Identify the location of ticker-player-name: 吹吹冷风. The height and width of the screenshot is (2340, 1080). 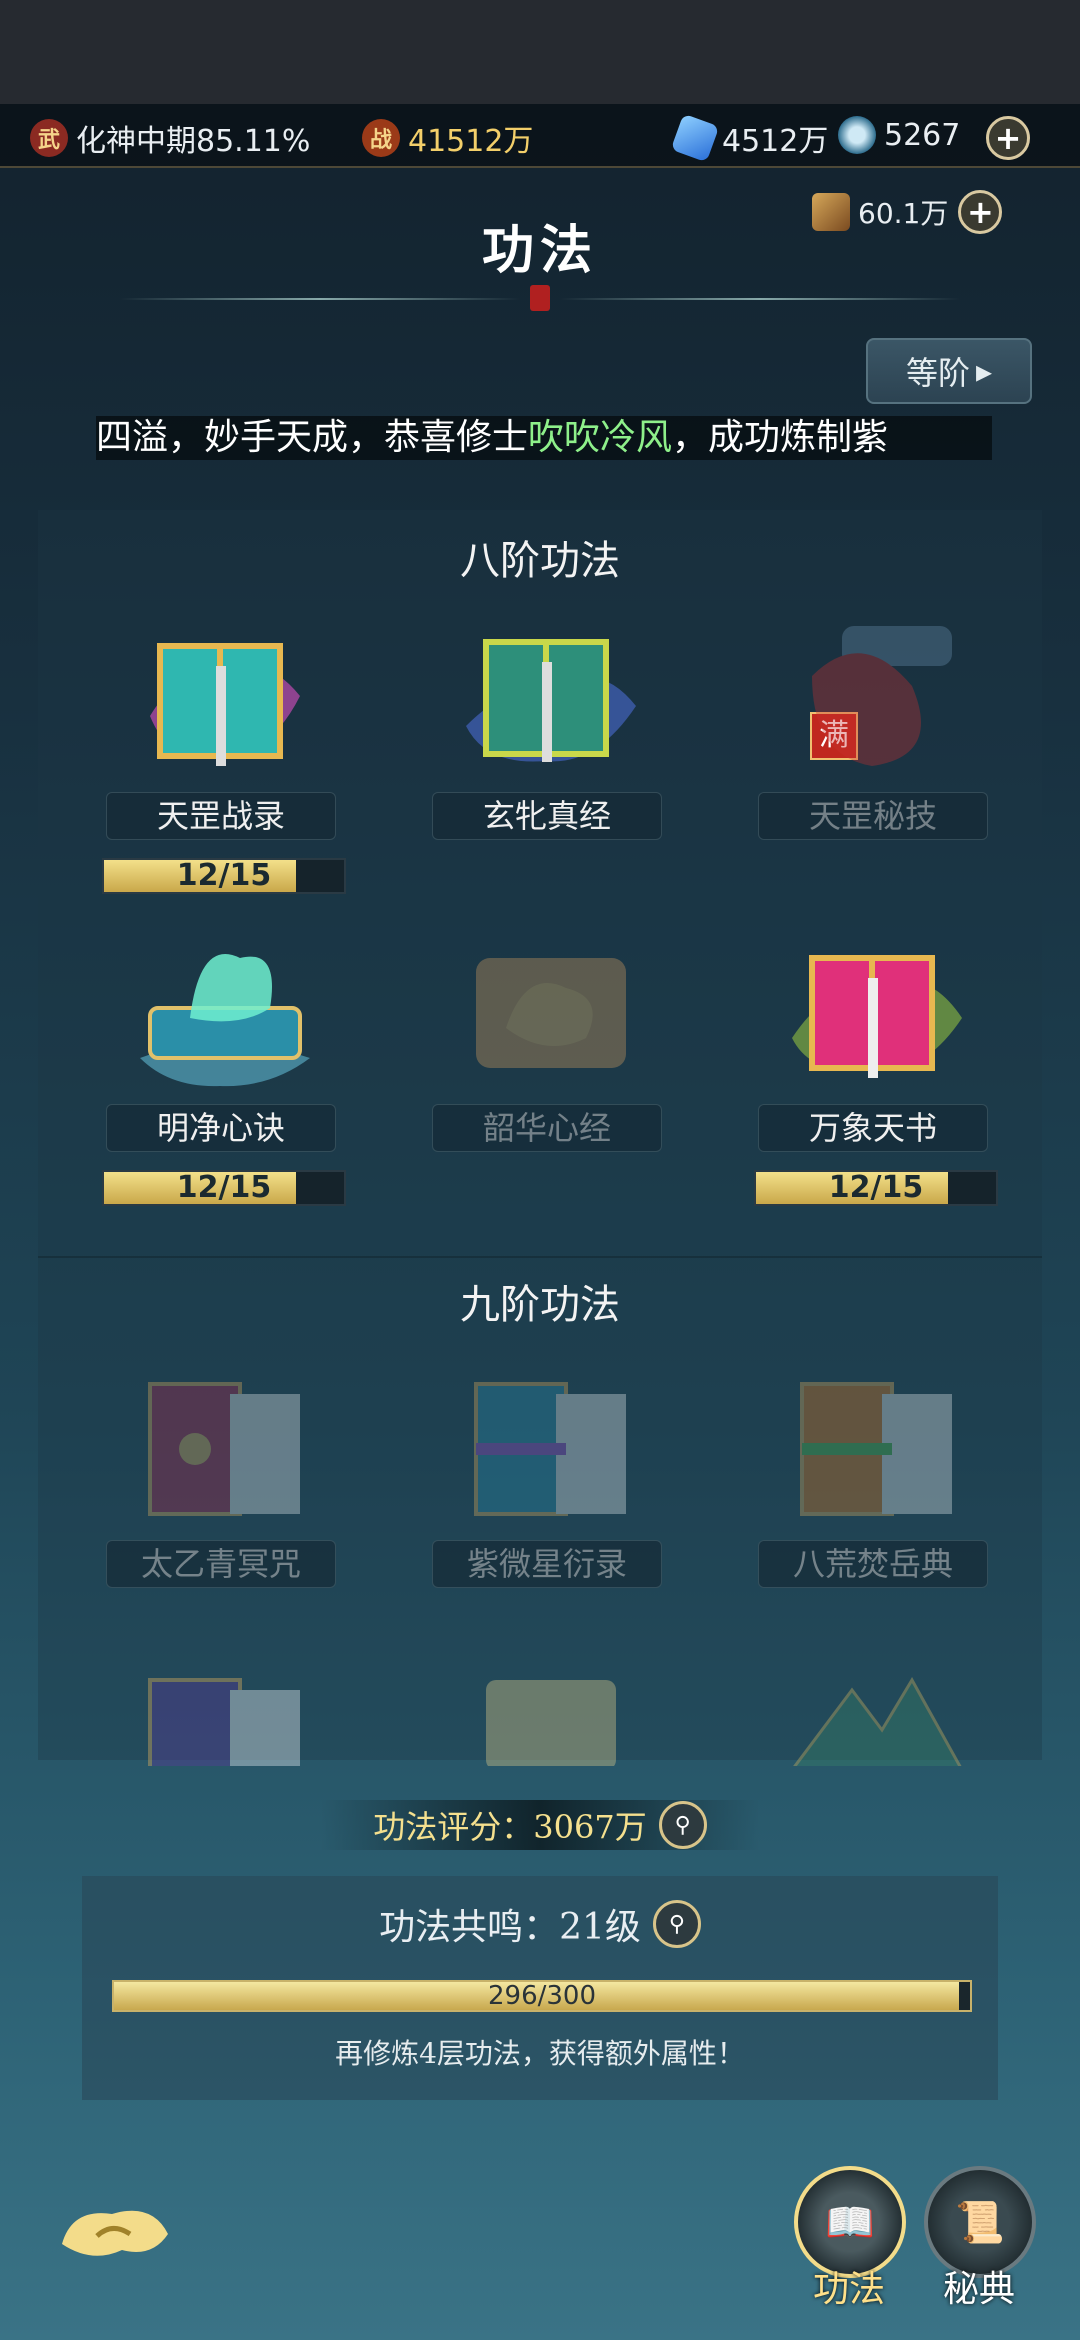
(600, 437).